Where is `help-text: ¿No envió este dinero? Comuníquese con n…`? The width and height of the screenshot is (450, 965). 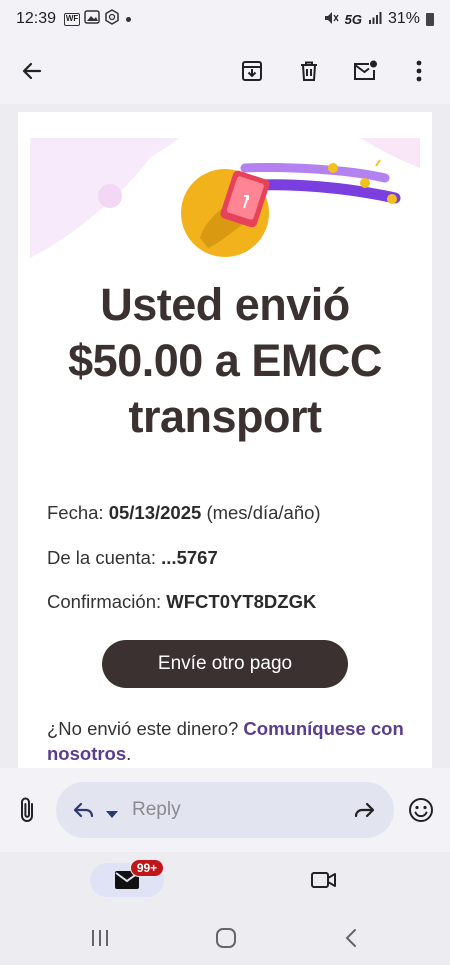 help-text: ¿No envió este dinero? Comuníquese con n… is located at coordinates (227, 741).